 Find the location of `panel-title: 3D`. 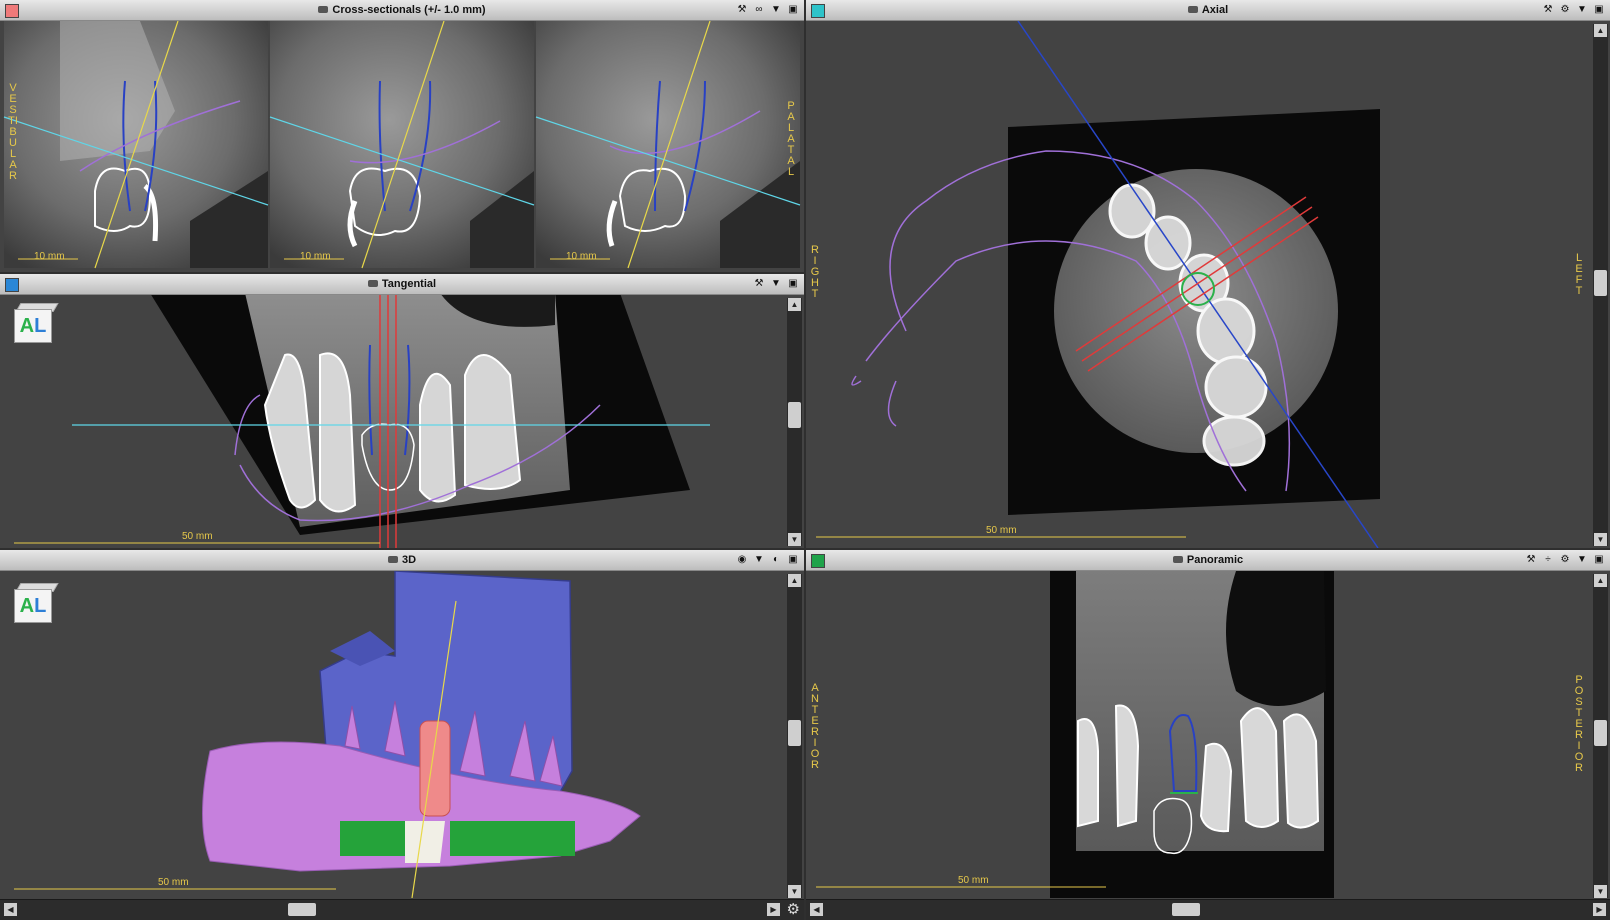

panel-title: 3D is located at coordinates (409, 560).